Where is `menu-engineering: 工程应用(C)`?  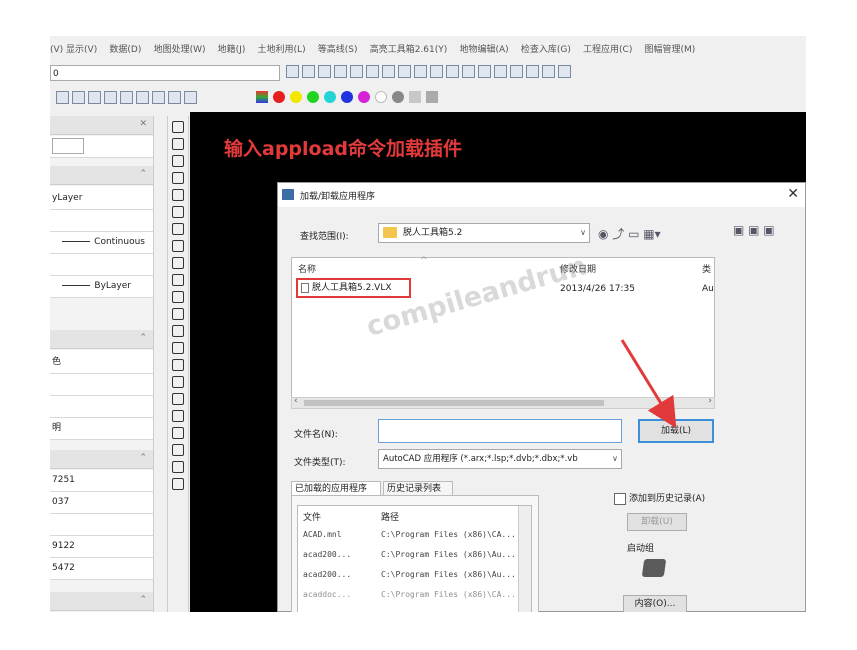 menu-engineering: 工程应用(C) is located at coordinates (607, 48).